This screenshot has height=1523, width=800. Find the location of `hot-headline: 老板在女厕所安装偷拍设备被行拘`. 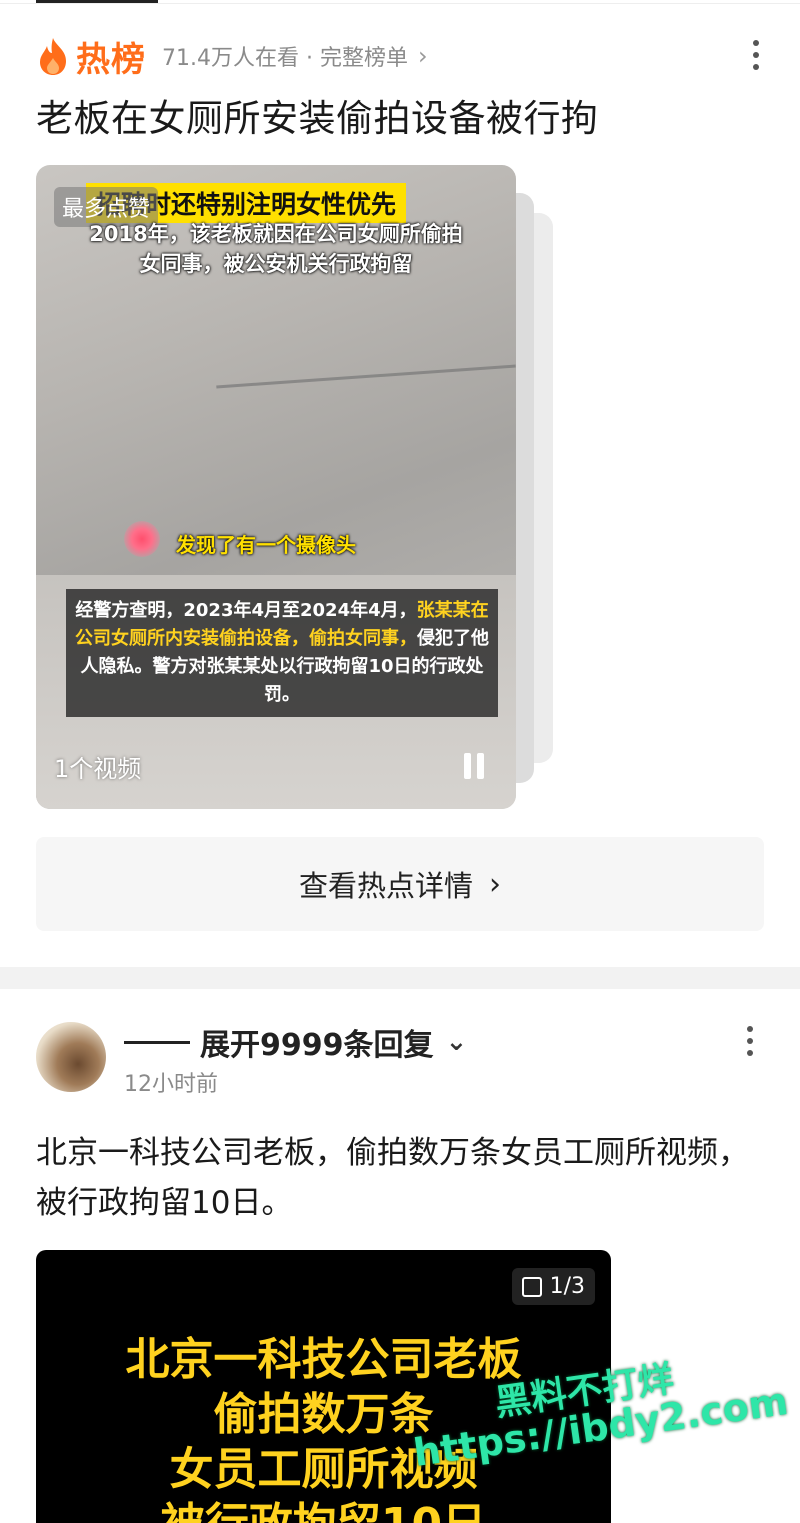

hot-headline: 老板在女厕所安装偷拍设备被行拘 is located at coordinates (317, 115).